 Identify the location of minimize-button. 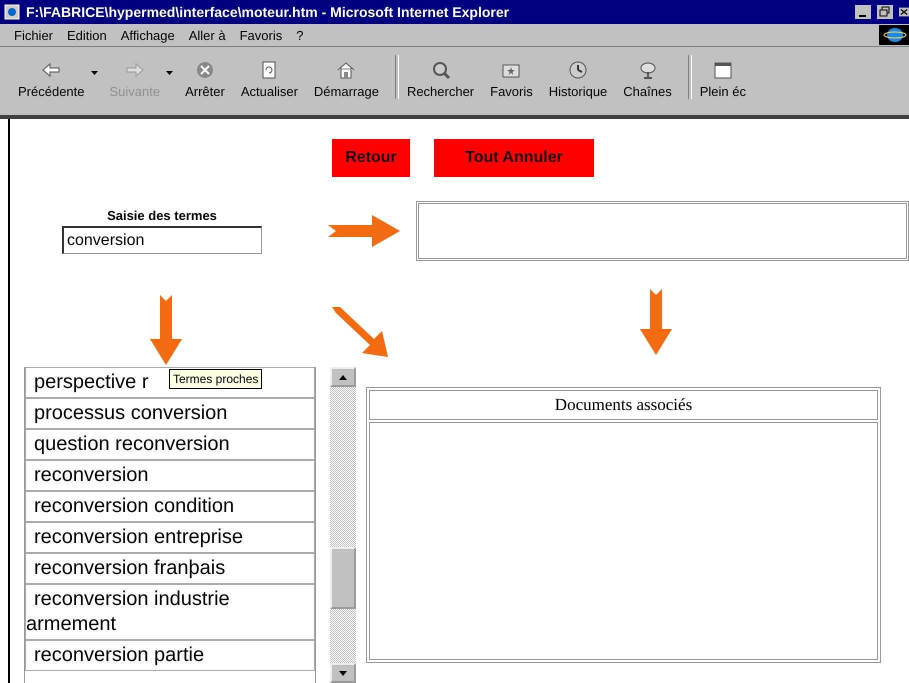
(863, 12).